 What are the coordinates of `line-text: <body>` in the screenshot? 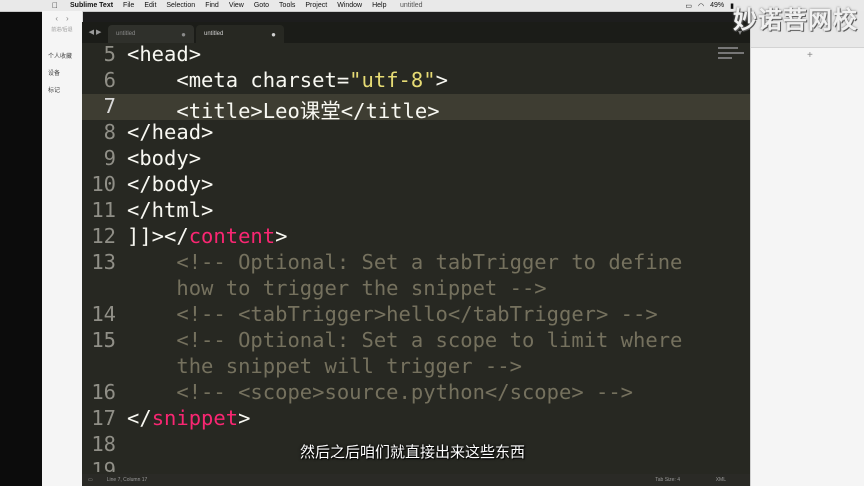 It's located at (164, 158).